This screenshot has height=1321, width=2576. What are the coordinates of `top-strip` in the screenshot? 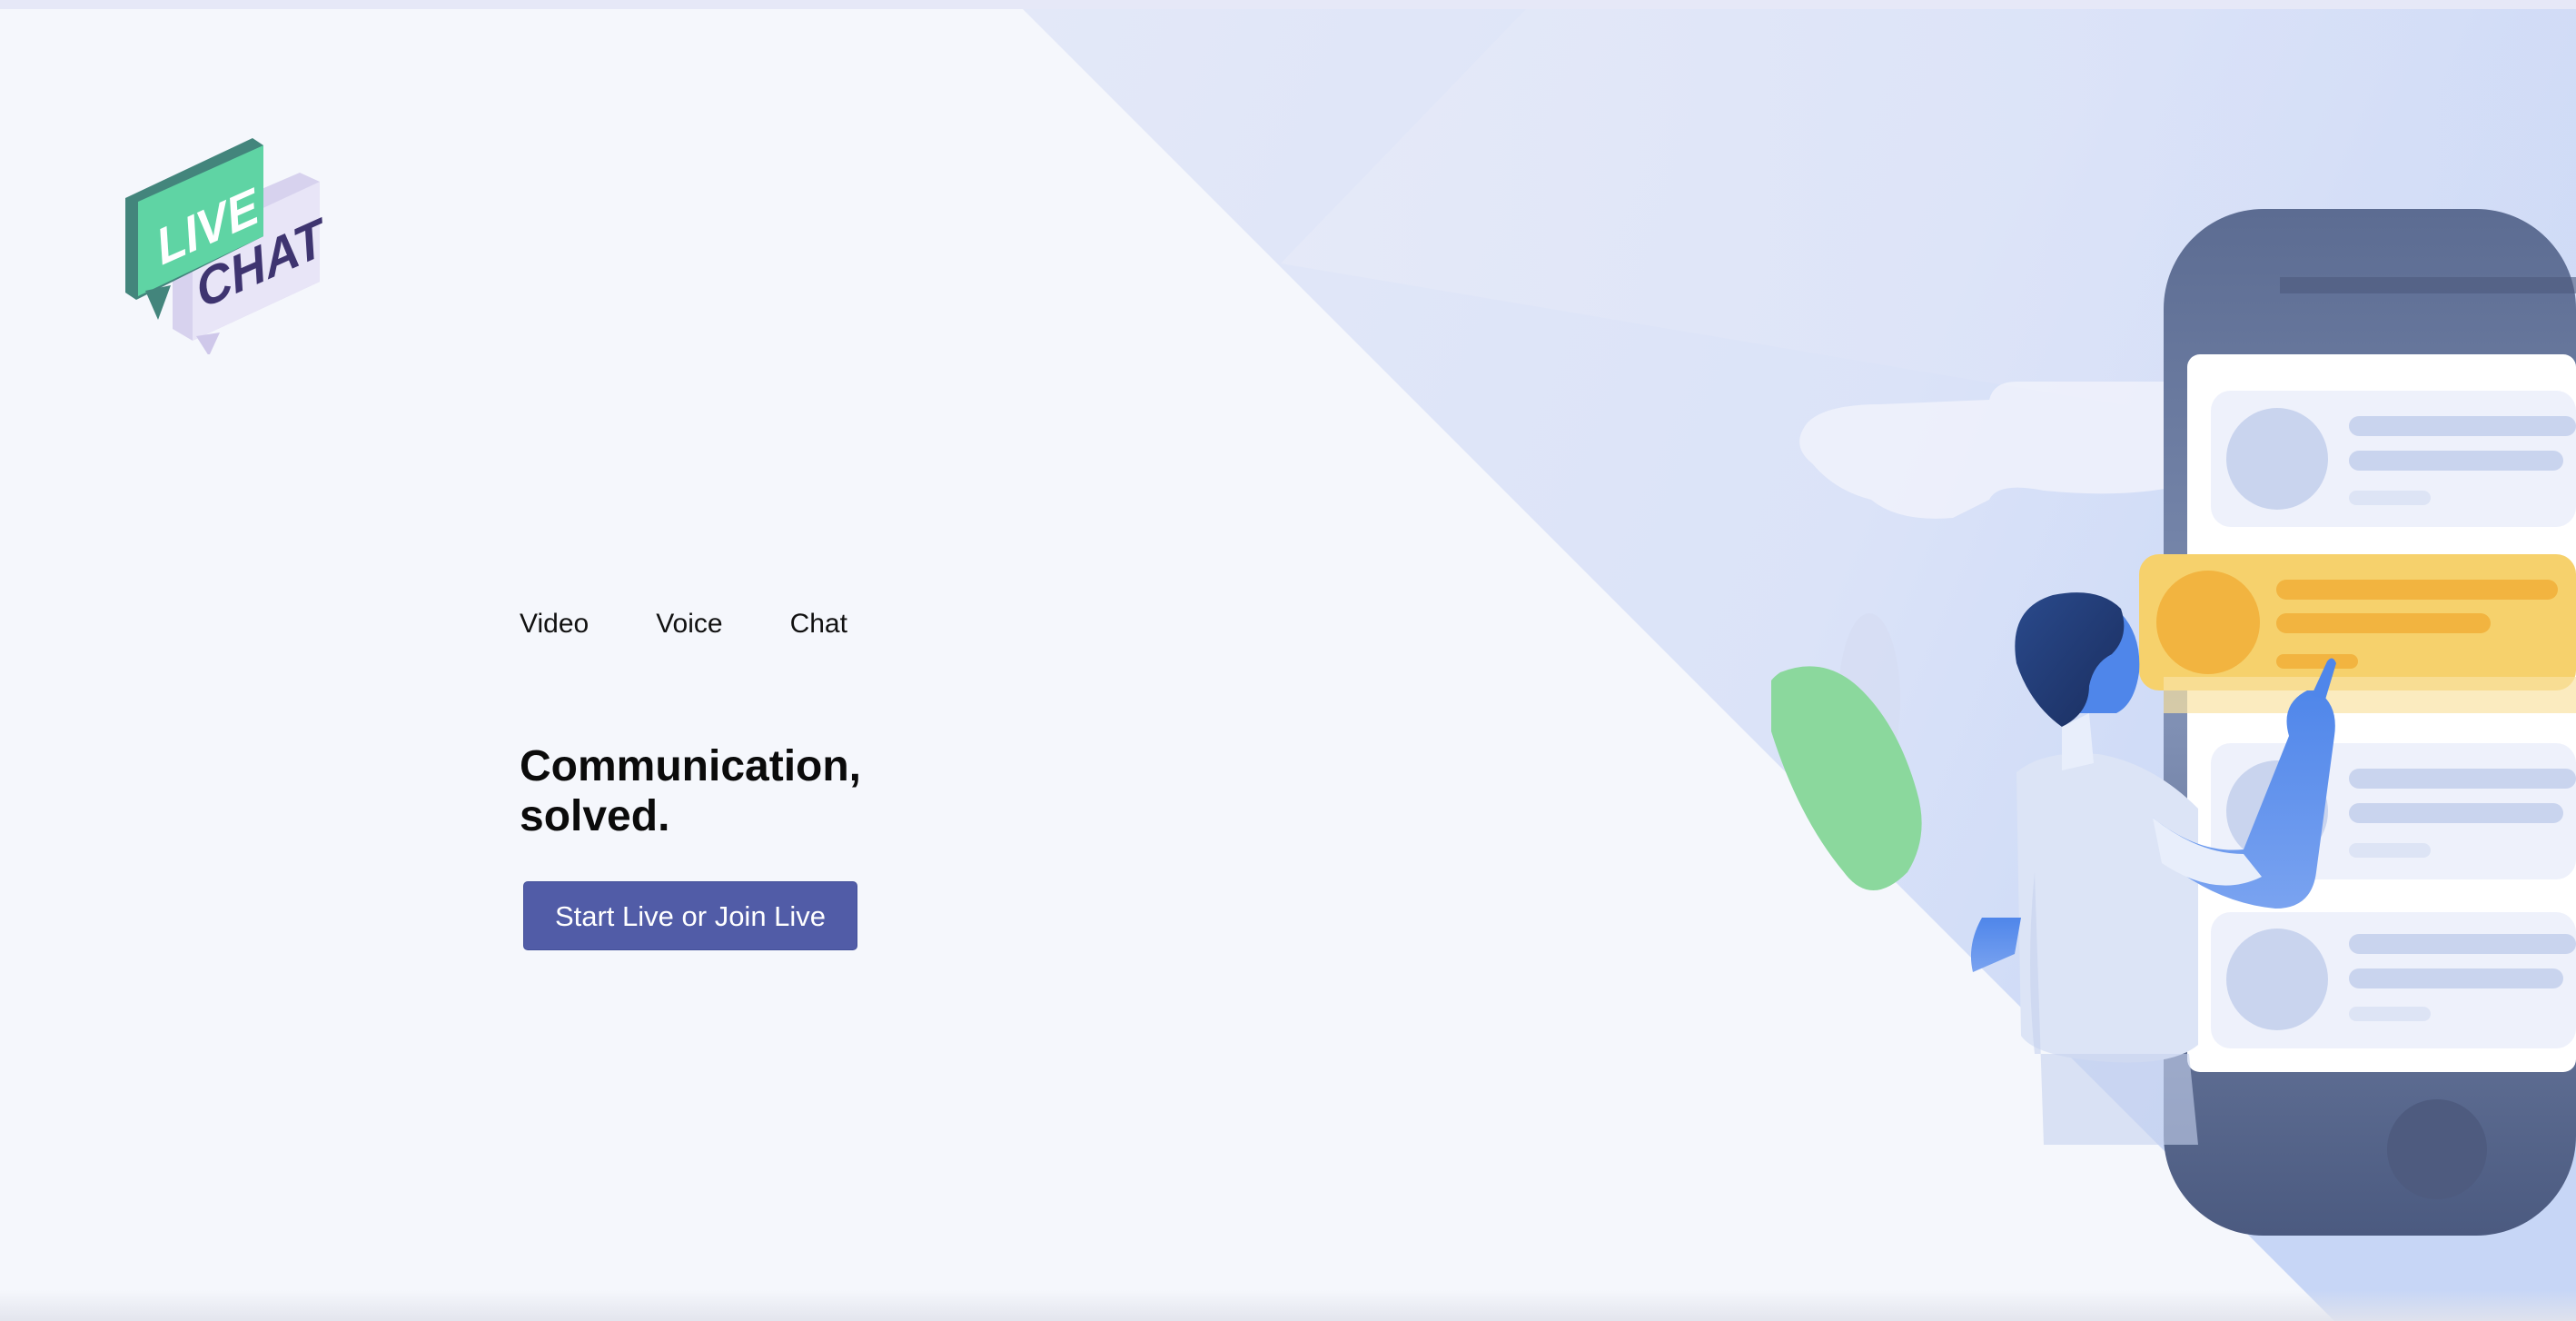 It's located at (1288, 4).